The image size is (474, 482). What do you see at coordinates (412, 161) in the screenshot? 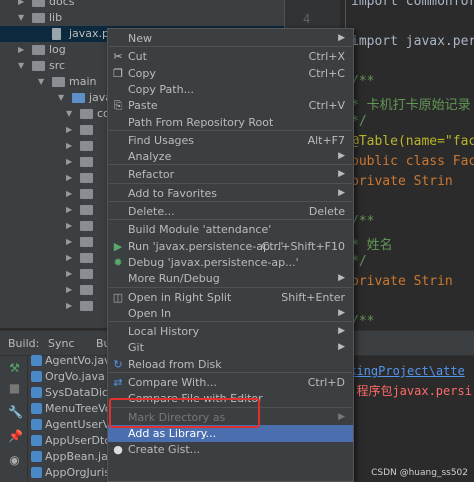
I see `code-line: public class Face` at bounding box center [412, 161].